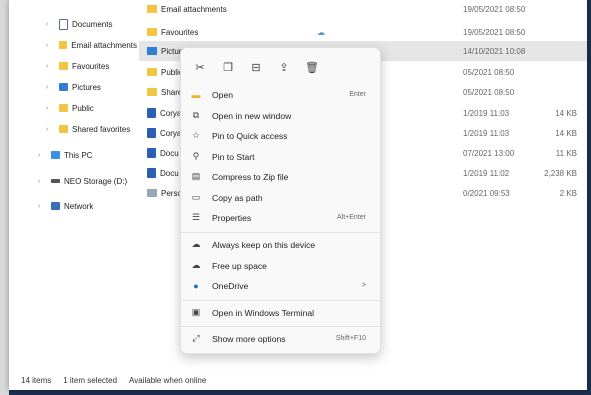  What do you see at coordinates (237, 197) in the screenshot?
I see `menu-item-label: Copy as path` at bounding box center [237, 197].